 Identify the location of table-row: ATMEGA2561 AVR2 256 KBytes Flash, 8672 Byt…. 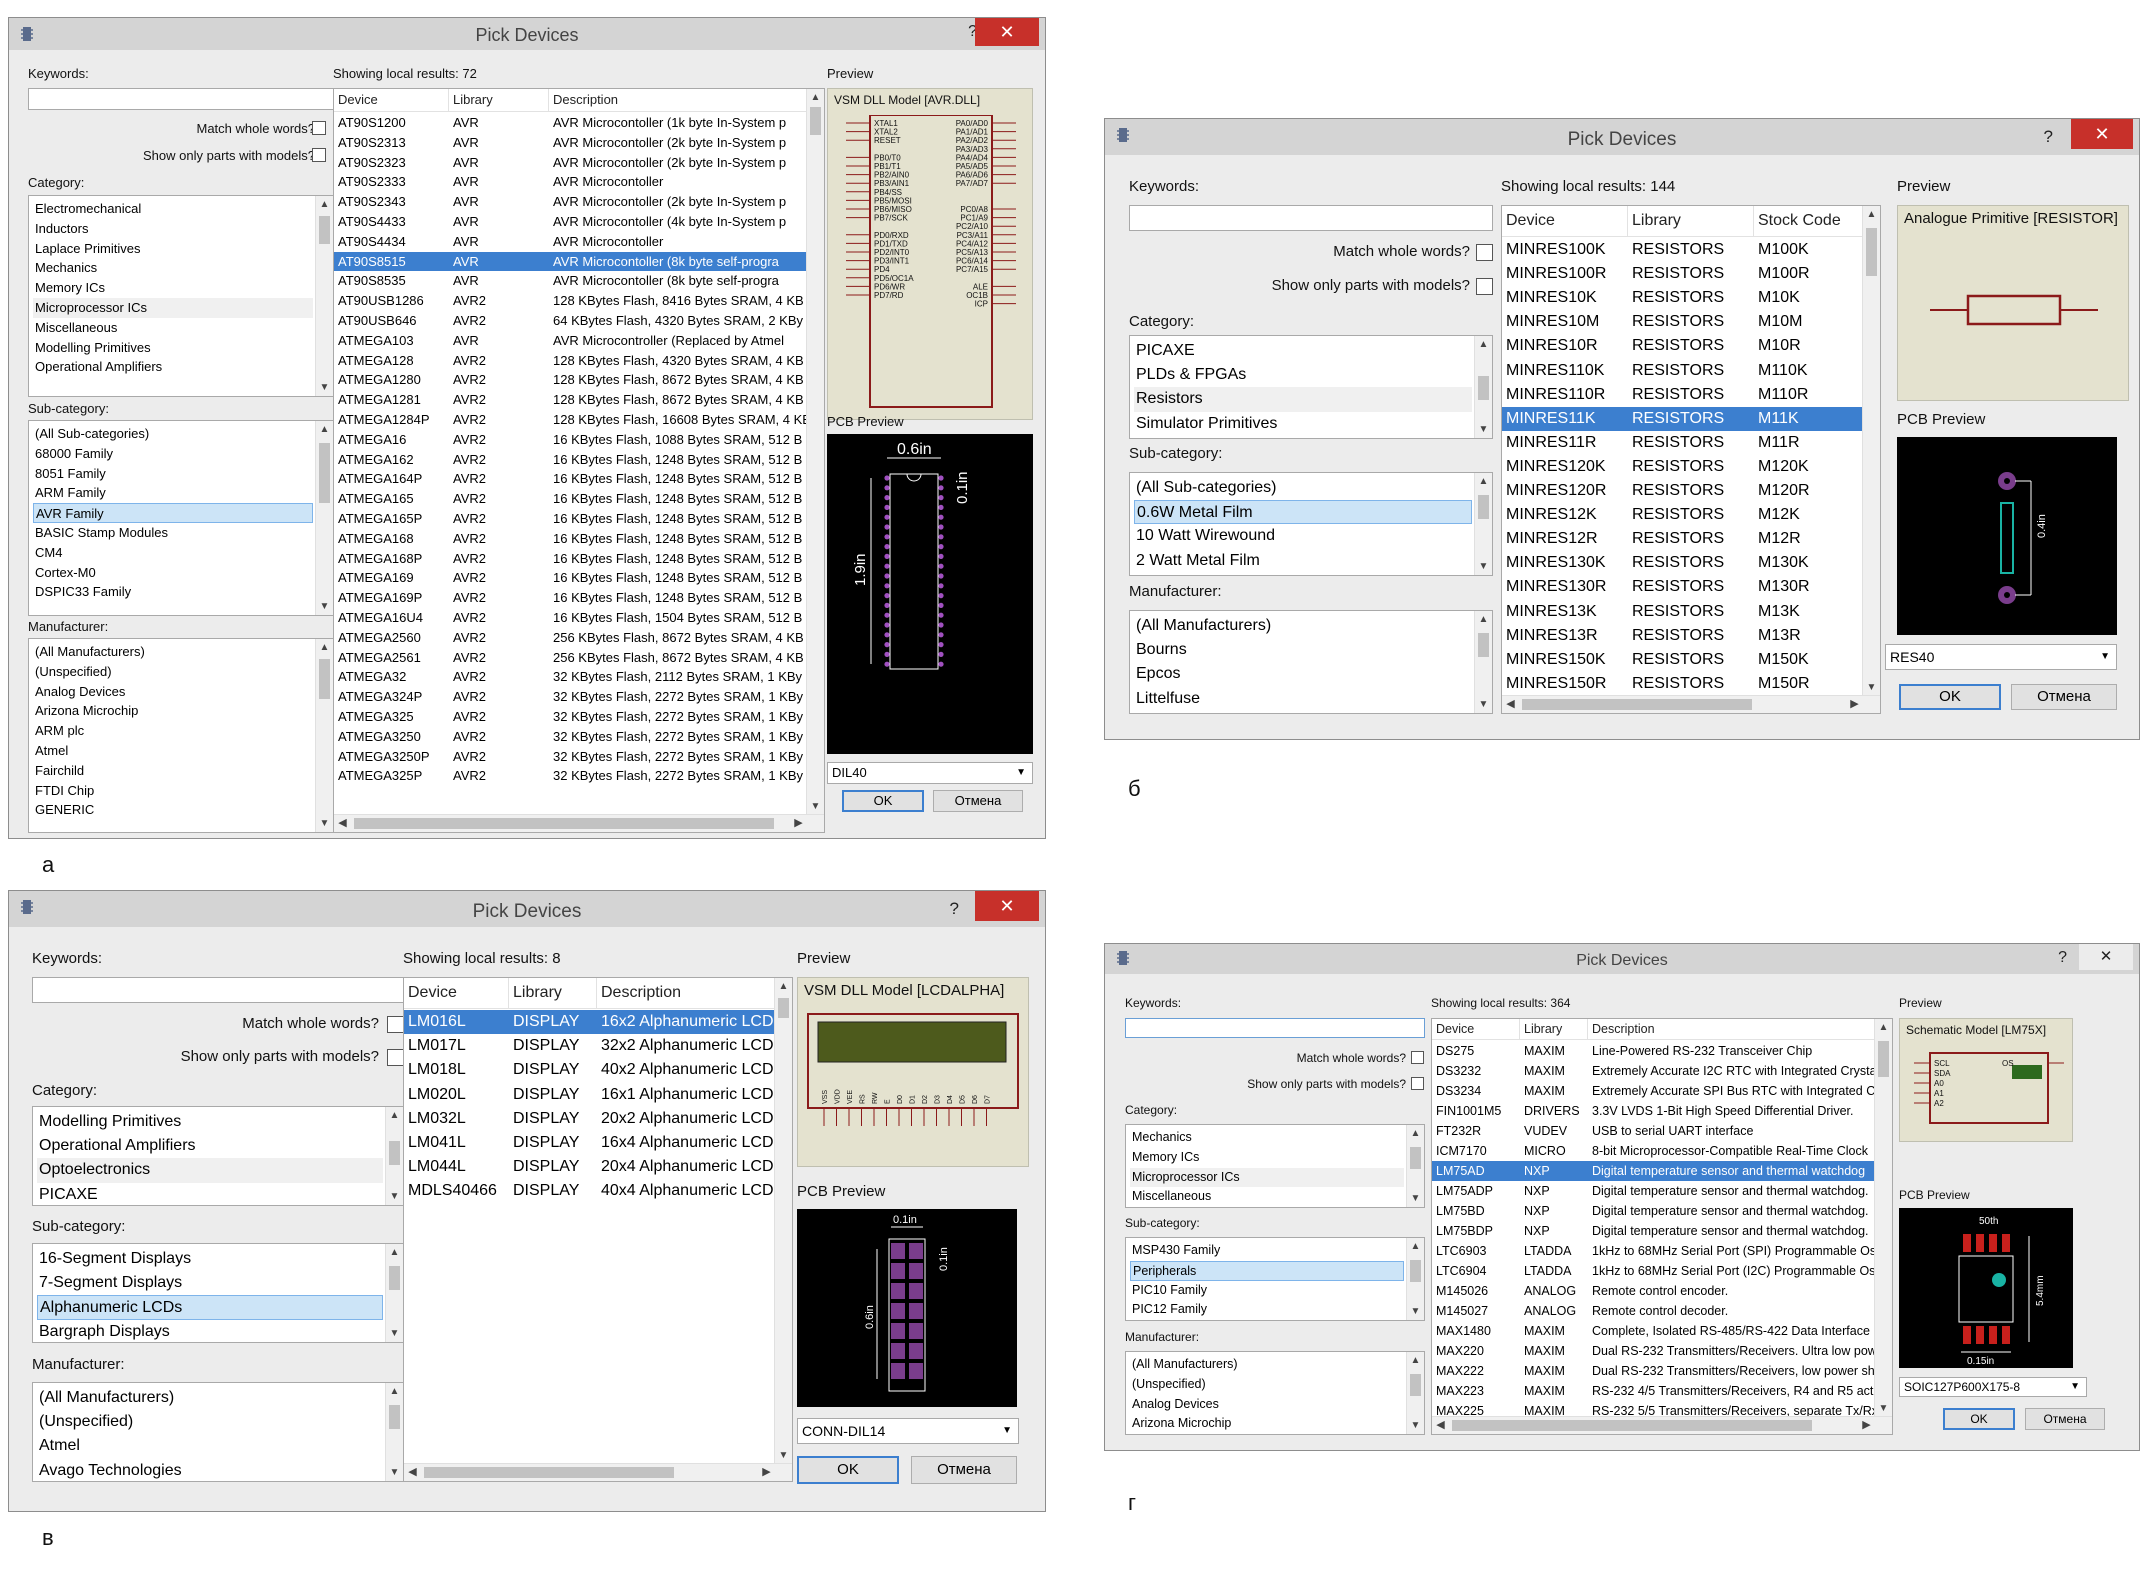
(570, 658).